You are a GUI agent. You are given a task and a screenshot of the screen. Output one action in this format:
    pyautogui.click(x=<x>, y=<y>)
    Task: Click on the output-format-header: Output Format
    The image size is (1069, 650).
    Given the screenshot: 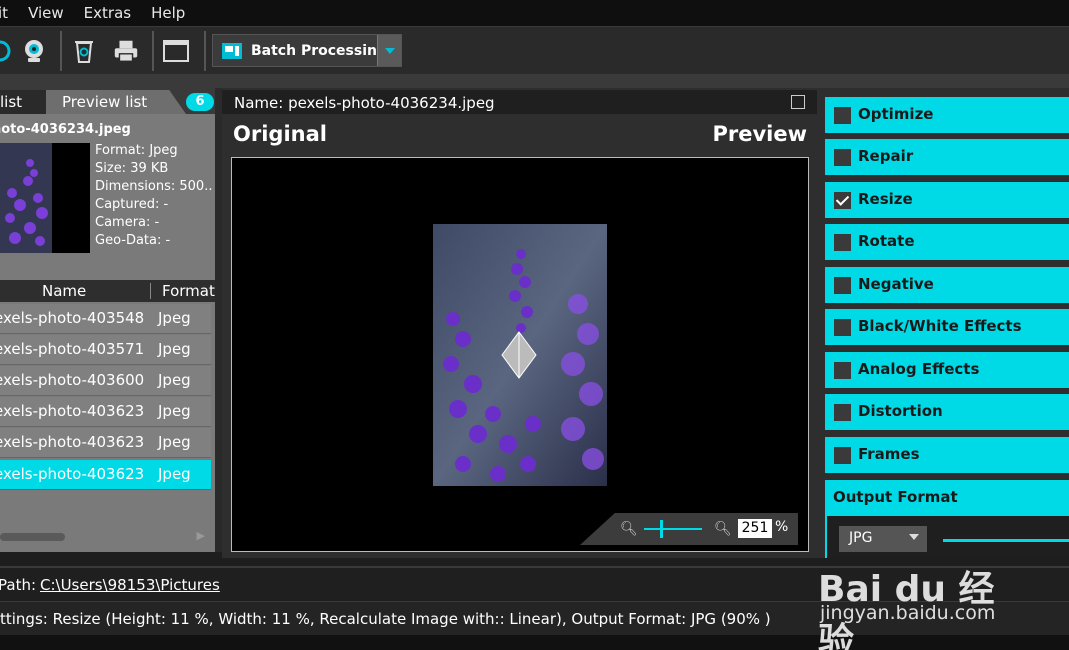 What is the action you would take?
    pyautogui.click(x=947, y=498)
    